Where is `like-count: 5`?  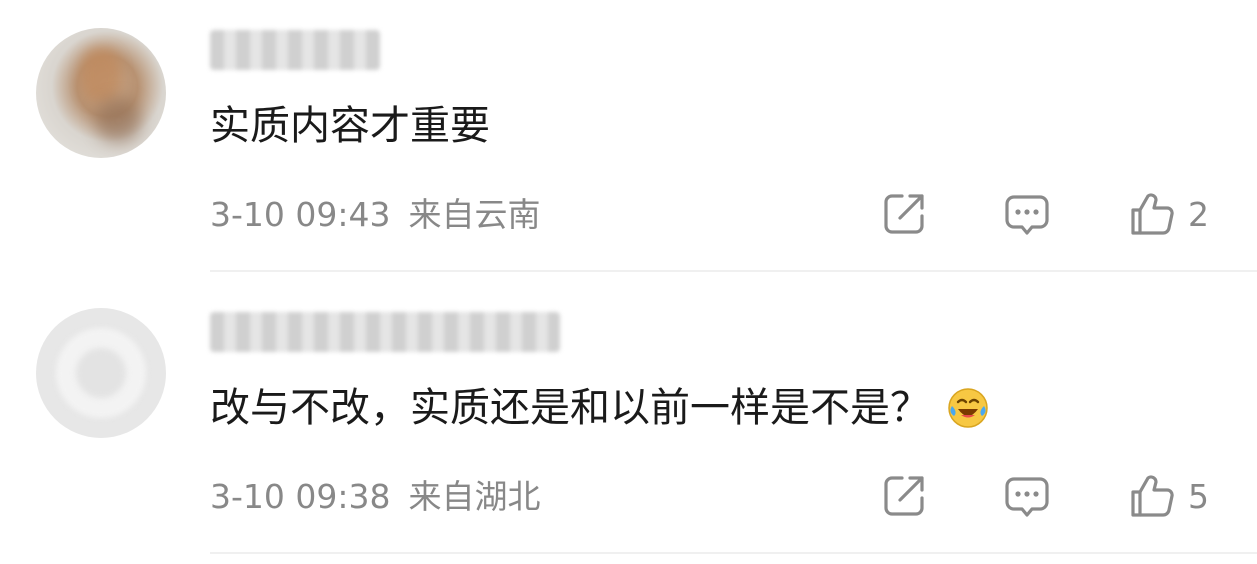 like-count: 5 is located at coordinates (1198, 496).